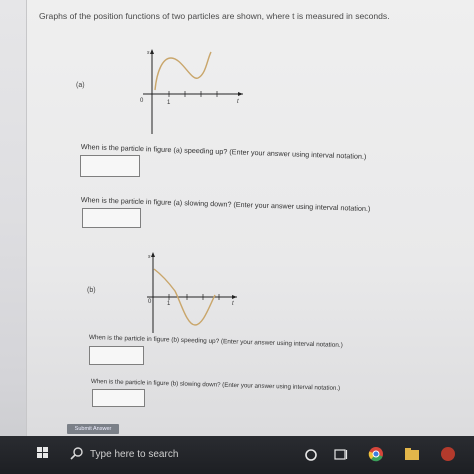 The height and width of the screenshot is (474, 474). I want to click on submit-answer-button: Submit Answer, so click(93, 429).